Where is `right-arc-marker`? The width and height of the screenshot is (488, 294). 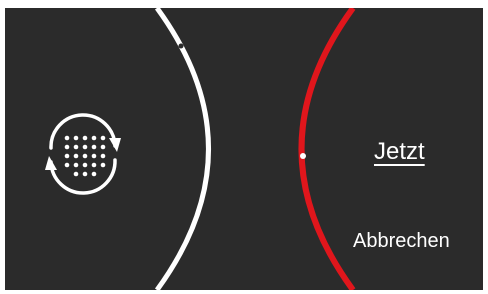
right-arc-marker is located at coordinates (303, 156).